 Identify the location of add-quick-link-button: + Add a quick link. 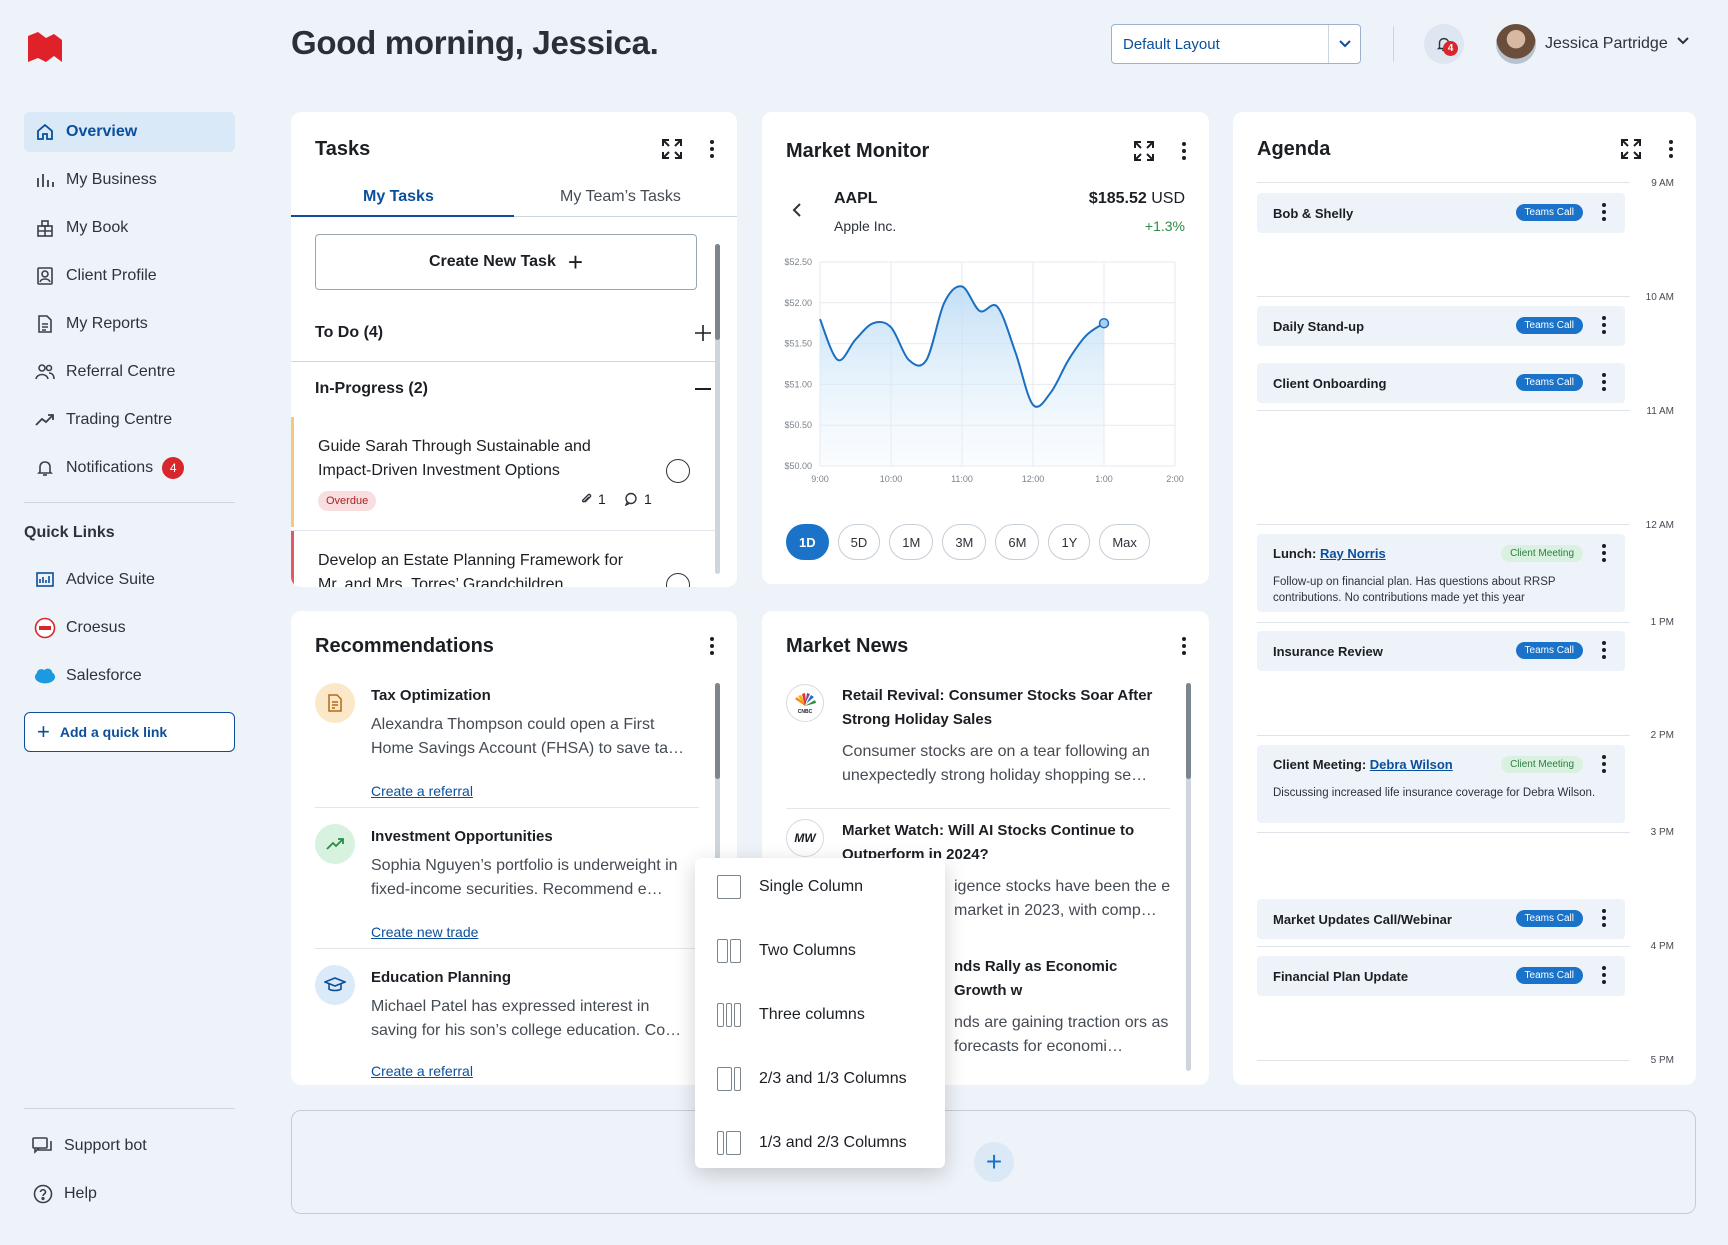
(129, 732).